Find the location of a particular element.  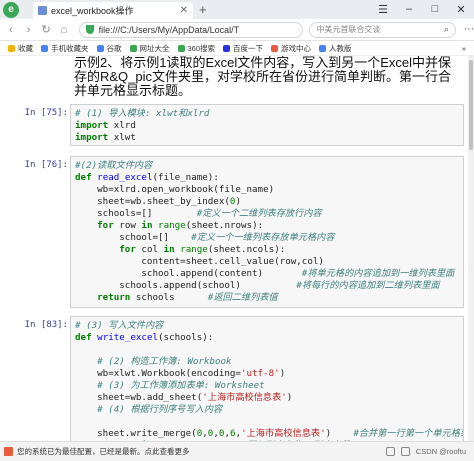

code-token: #返回二维列表值 is located at coordinates (242, 297).